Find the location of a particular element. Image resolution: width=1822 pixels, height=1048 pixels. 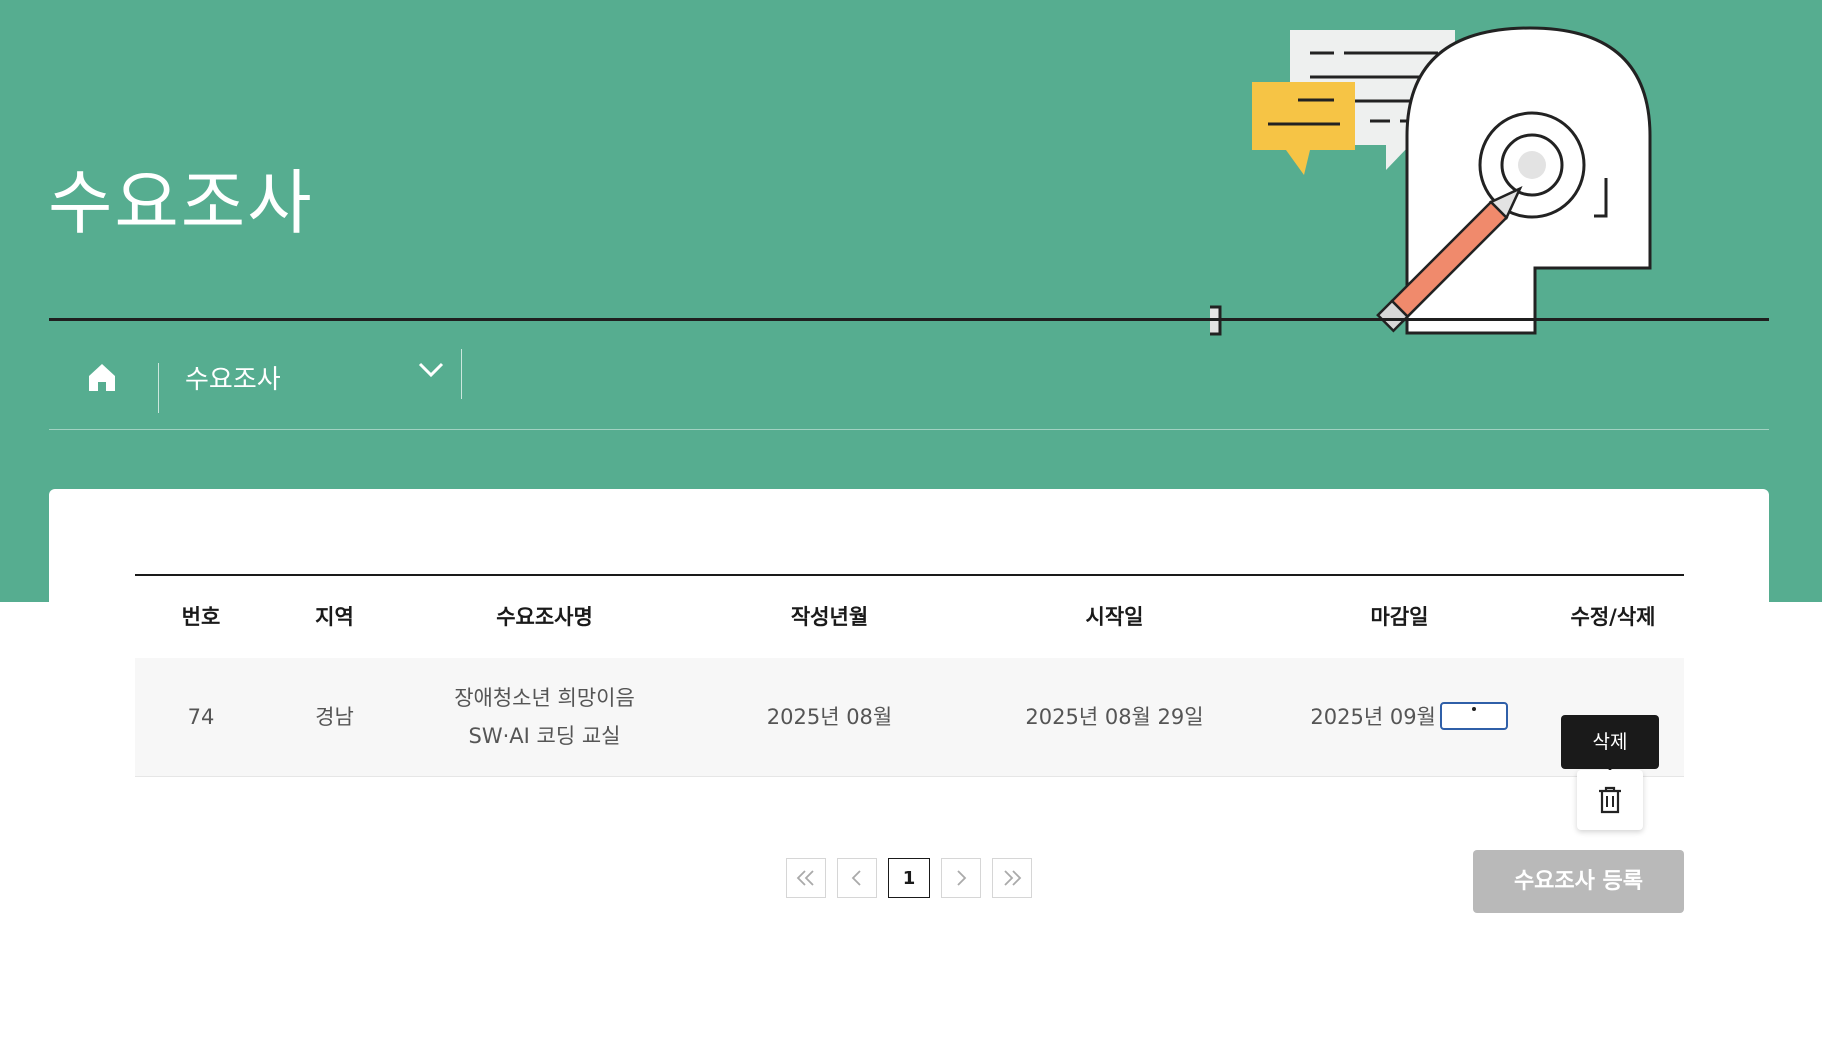

cell-region: 경남 is located at coordinates (334, 717).